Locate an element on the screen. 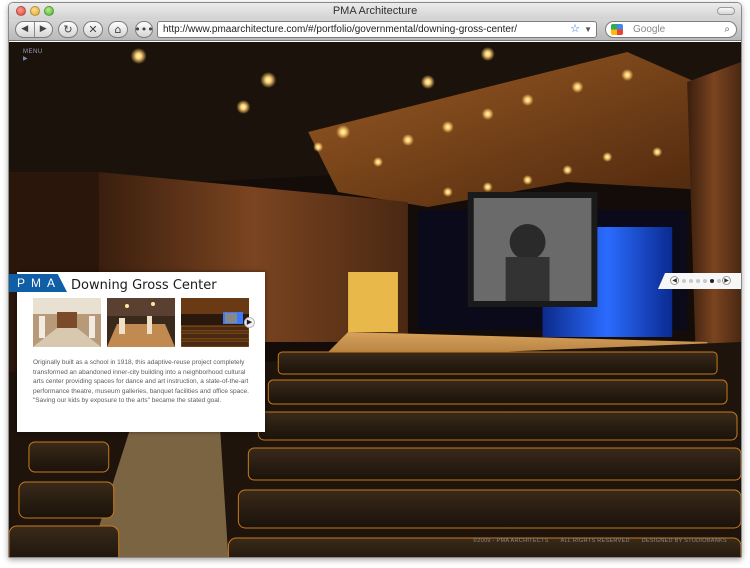 Image resolution: width=750 pixels, height=568 pixels. navigation-buttons: ◀ ▶ is located at coordinates (34, 29).